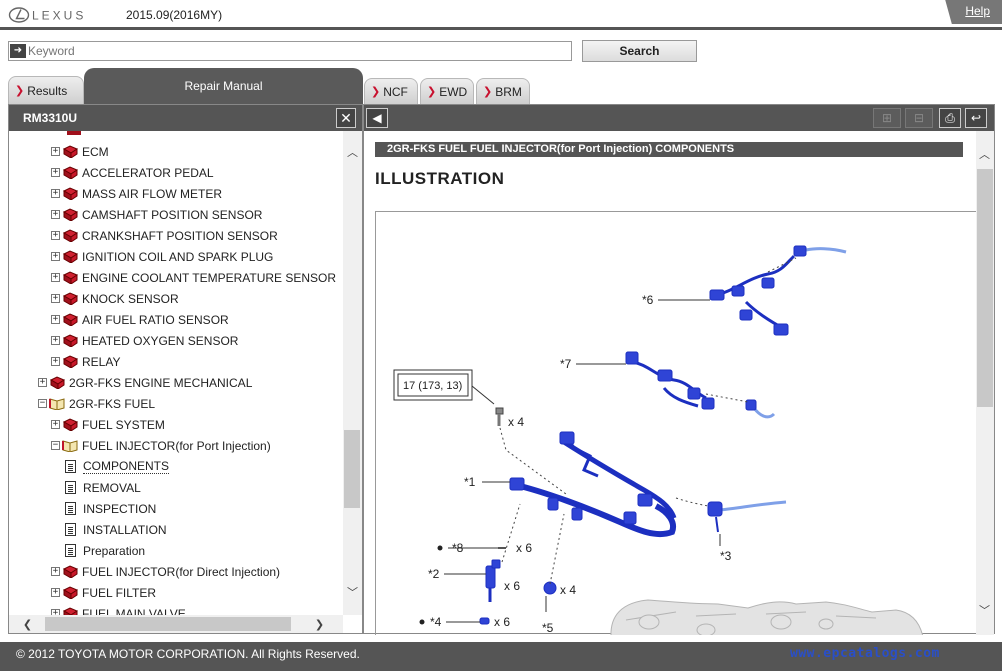 Image resolution: width=1002 pixels, height=671 pixels. I want to click on tree-item: − FUEL INJECTOR(for Port Injection), so click(161, 445).